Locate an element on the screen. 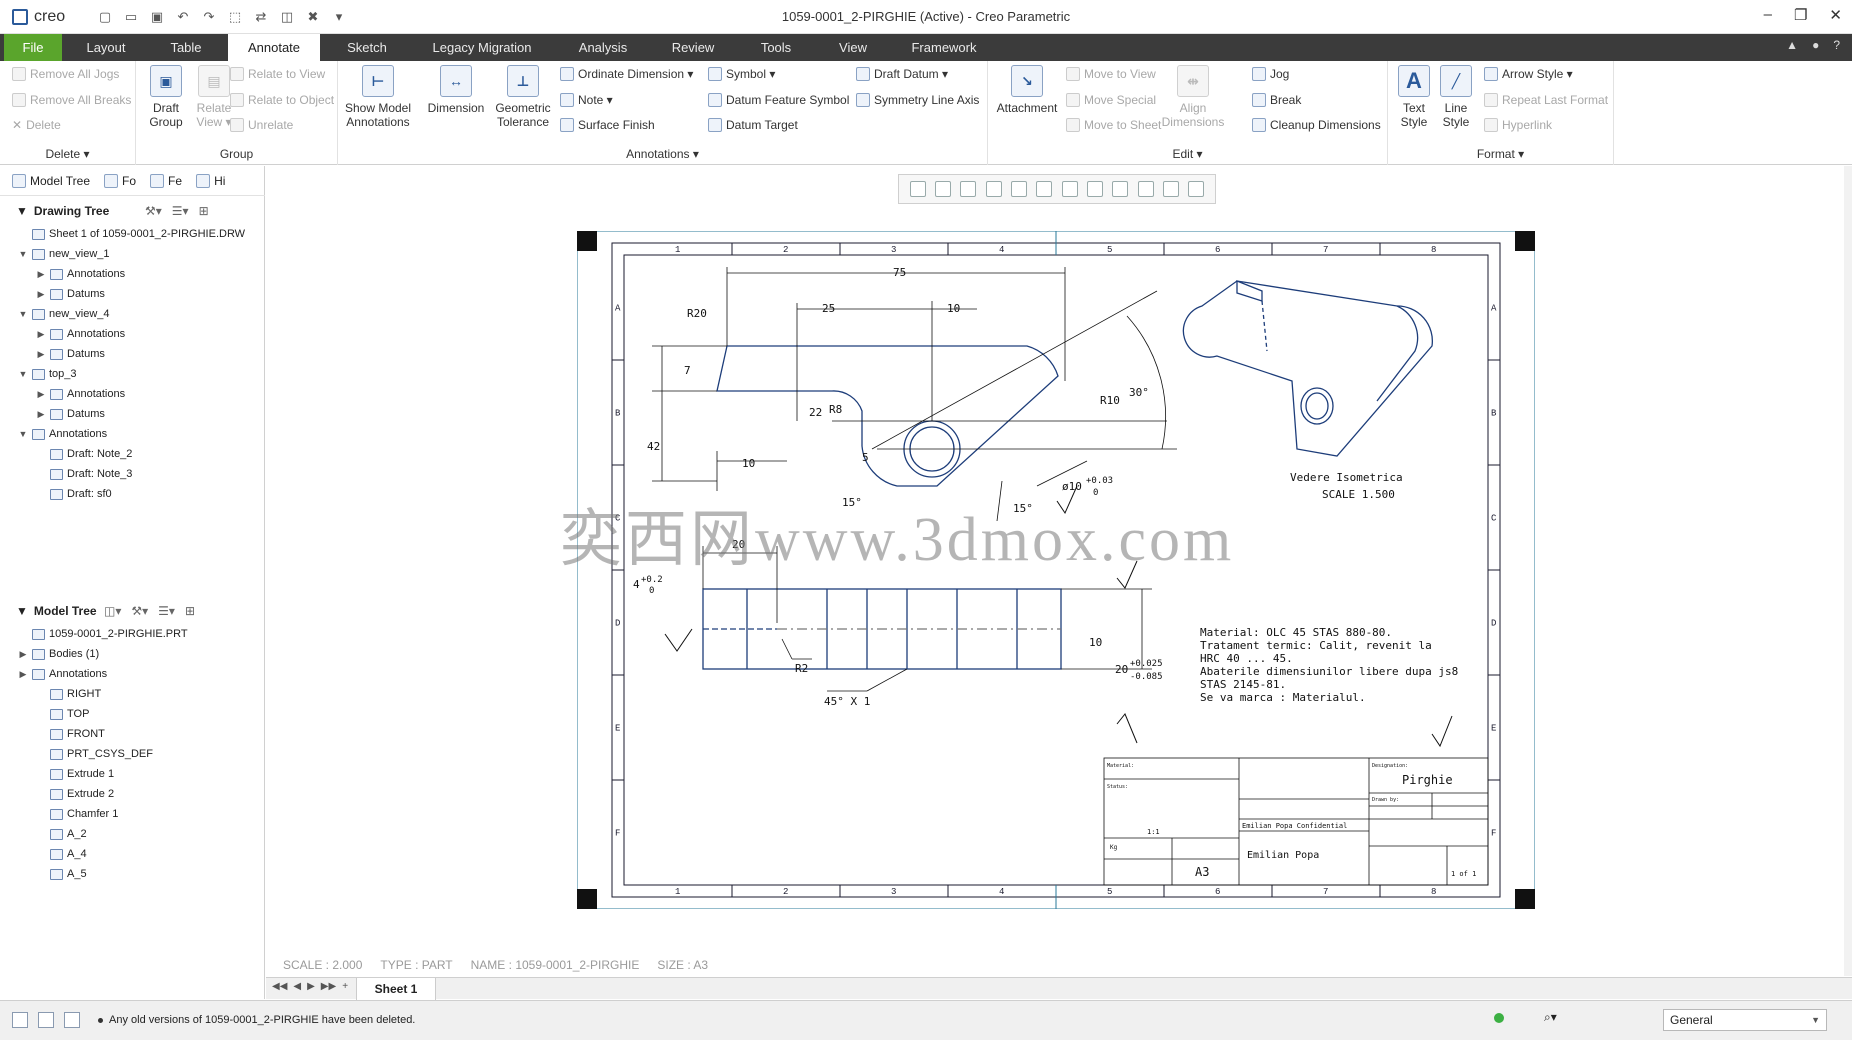 The image size is (1852, 1040). datum-feature-symbol-button: Datum Feature Symbol is located at coordinates (778, 100).